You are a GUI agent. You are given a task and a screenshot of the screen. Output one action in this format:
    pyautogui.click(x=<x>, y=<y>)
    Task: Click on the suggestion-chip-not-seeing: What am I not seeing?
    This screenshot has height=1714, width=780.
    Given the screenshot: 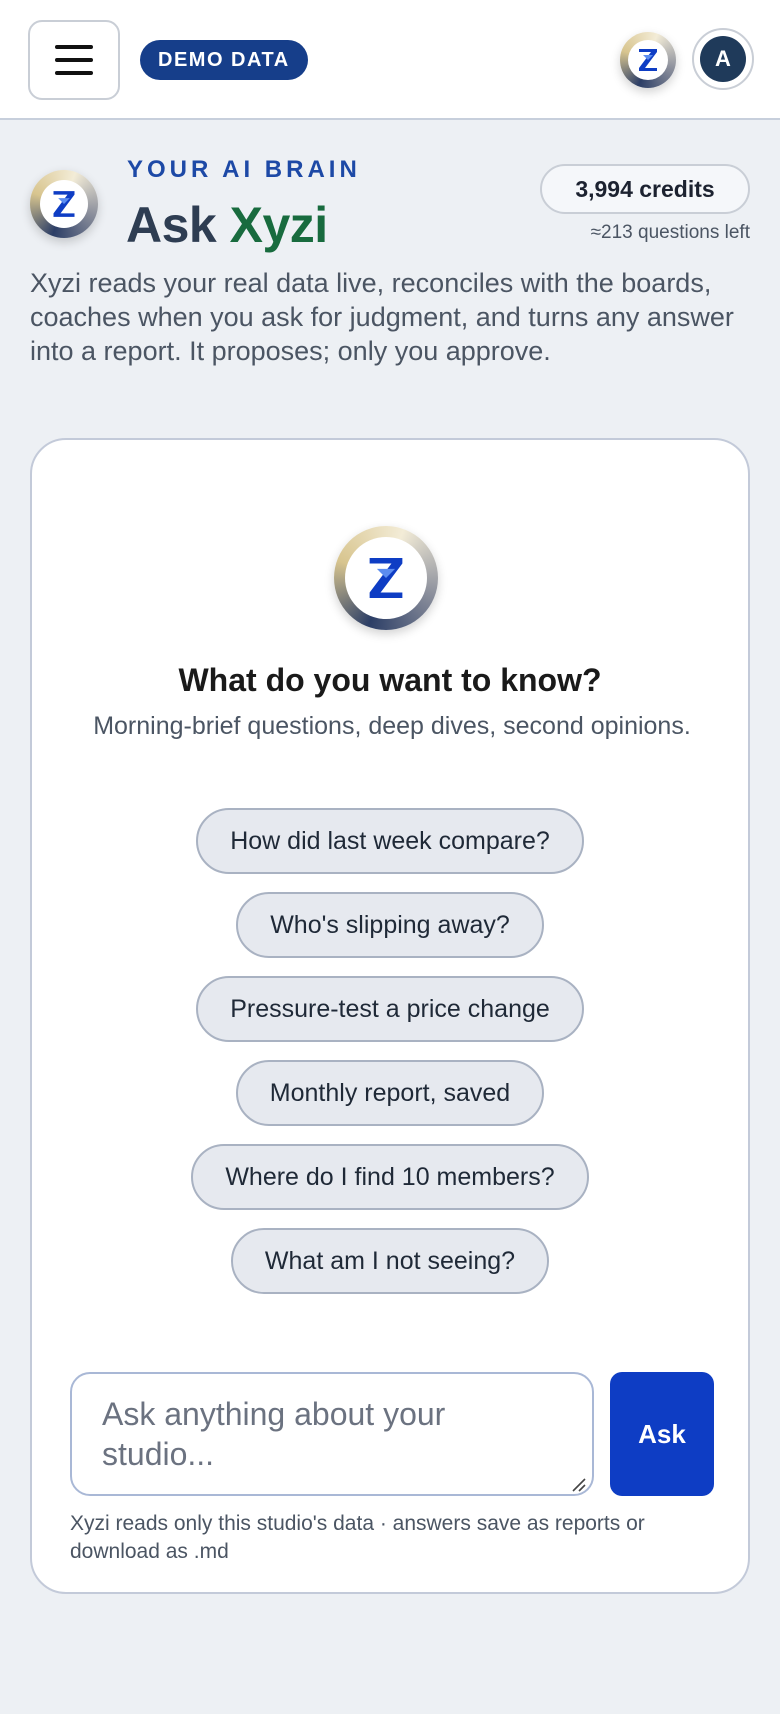 What is the action you would take?
    pyautogui.click(x=390, y=1261)
    